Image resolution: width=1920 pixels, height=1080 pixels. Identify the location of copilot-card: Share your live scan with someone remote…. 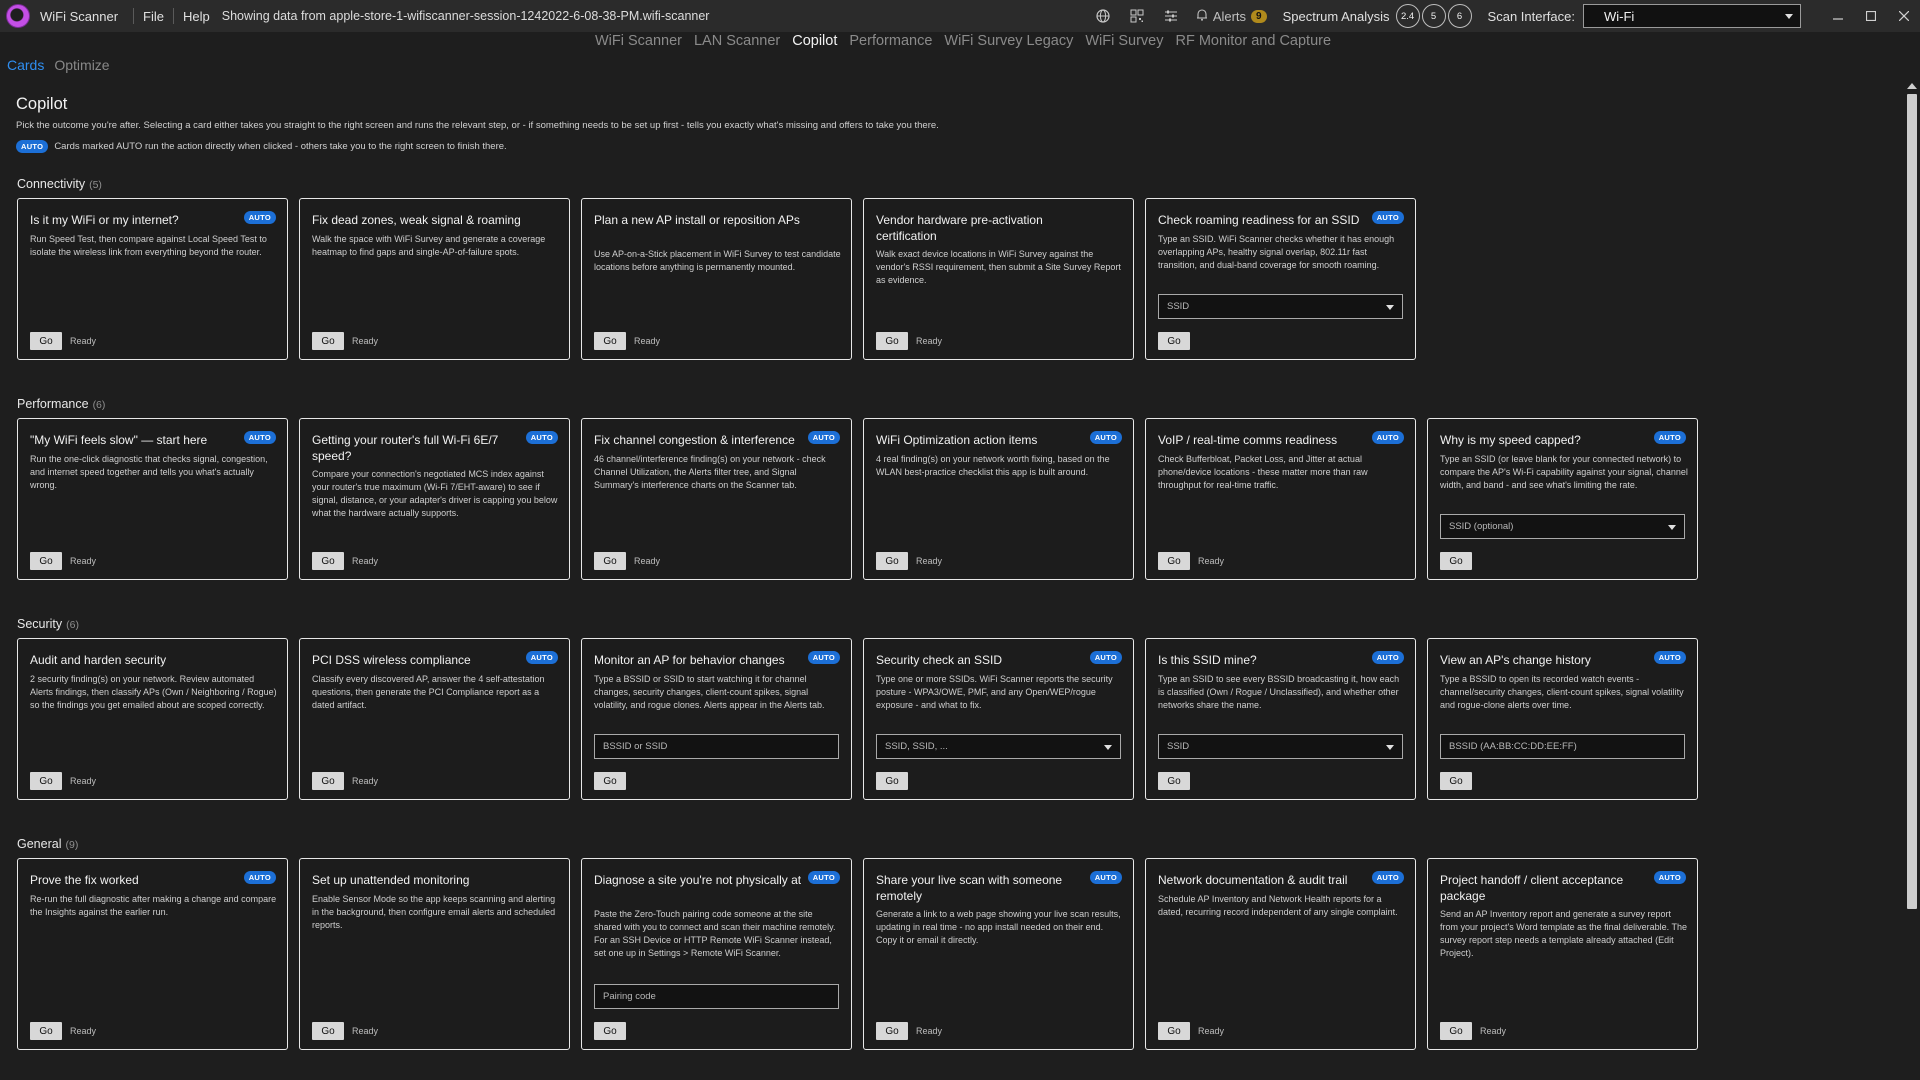
(998, 954).